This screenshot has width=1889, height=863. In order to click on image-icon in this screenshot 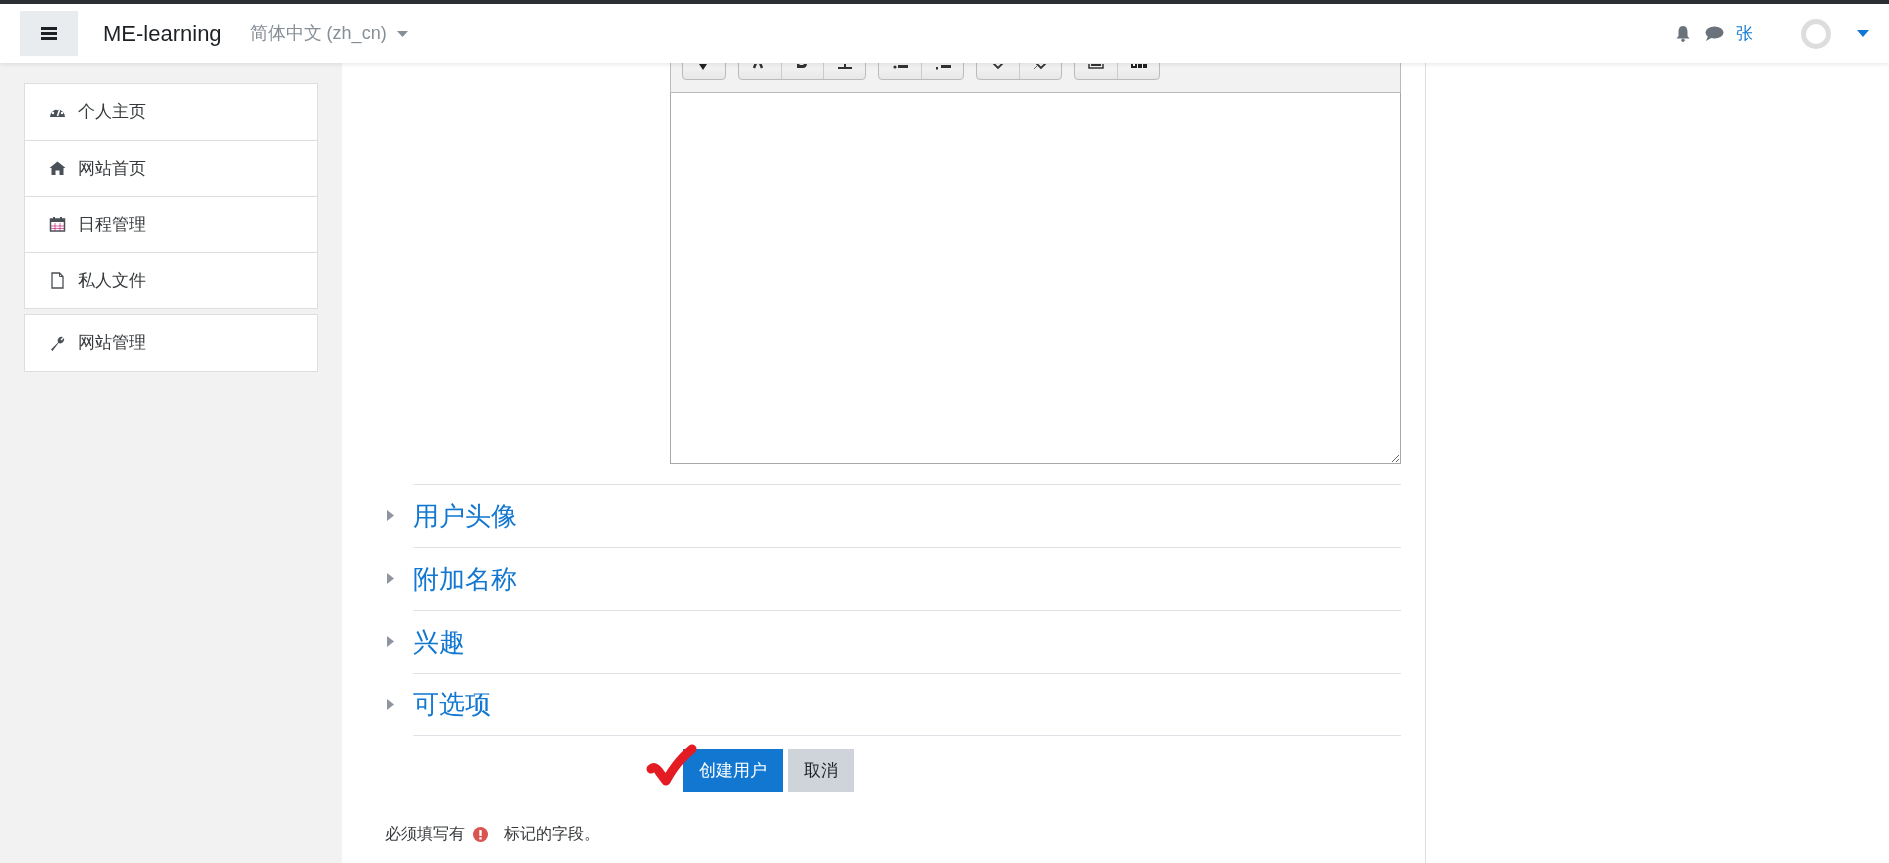, I will do `click(1096, 67)`.